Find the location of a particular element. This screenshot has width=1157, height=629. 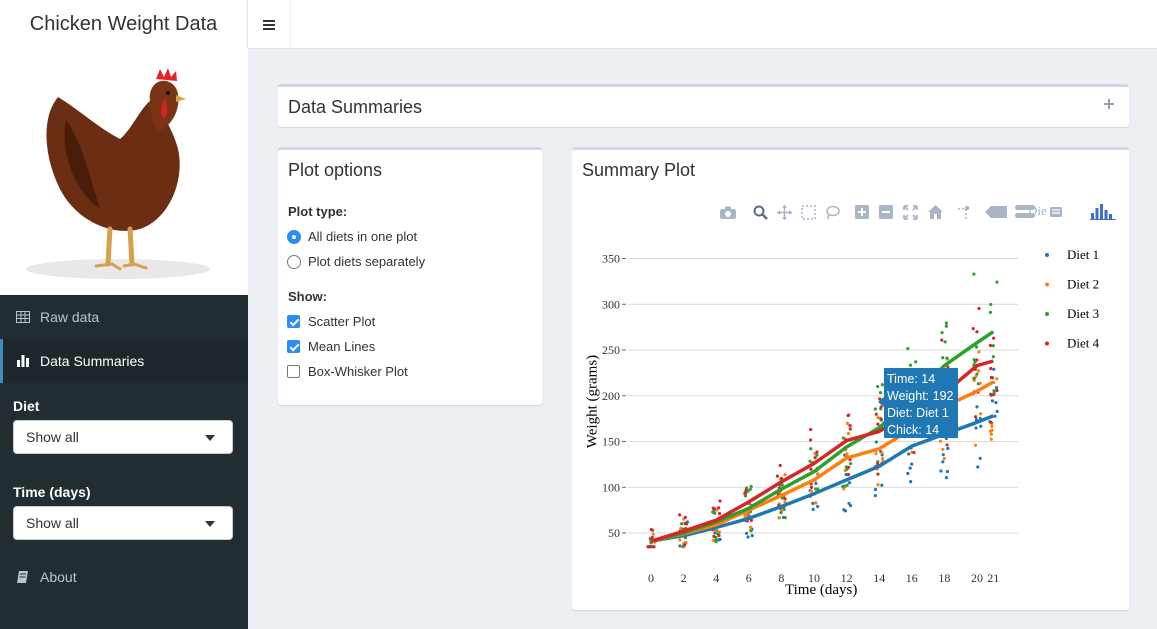

diet-select-value: Show all is located at coordinates (52, 437).